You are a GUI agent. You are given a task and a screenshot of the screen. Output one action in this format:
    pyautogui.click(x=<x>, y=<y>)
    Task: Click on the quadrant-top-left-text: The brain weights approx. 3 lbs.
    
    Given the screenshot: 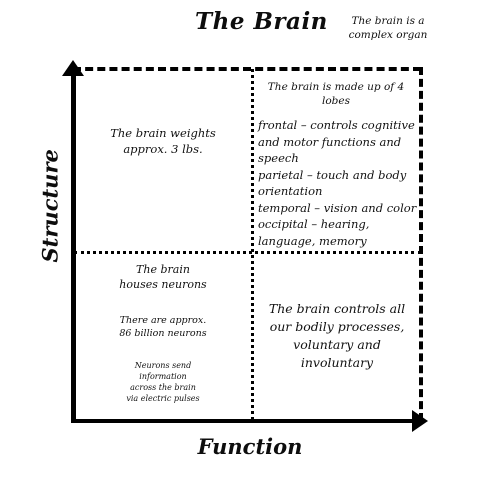 What is the action you would take?
    pyautogui.click(x=163, y=141)
    